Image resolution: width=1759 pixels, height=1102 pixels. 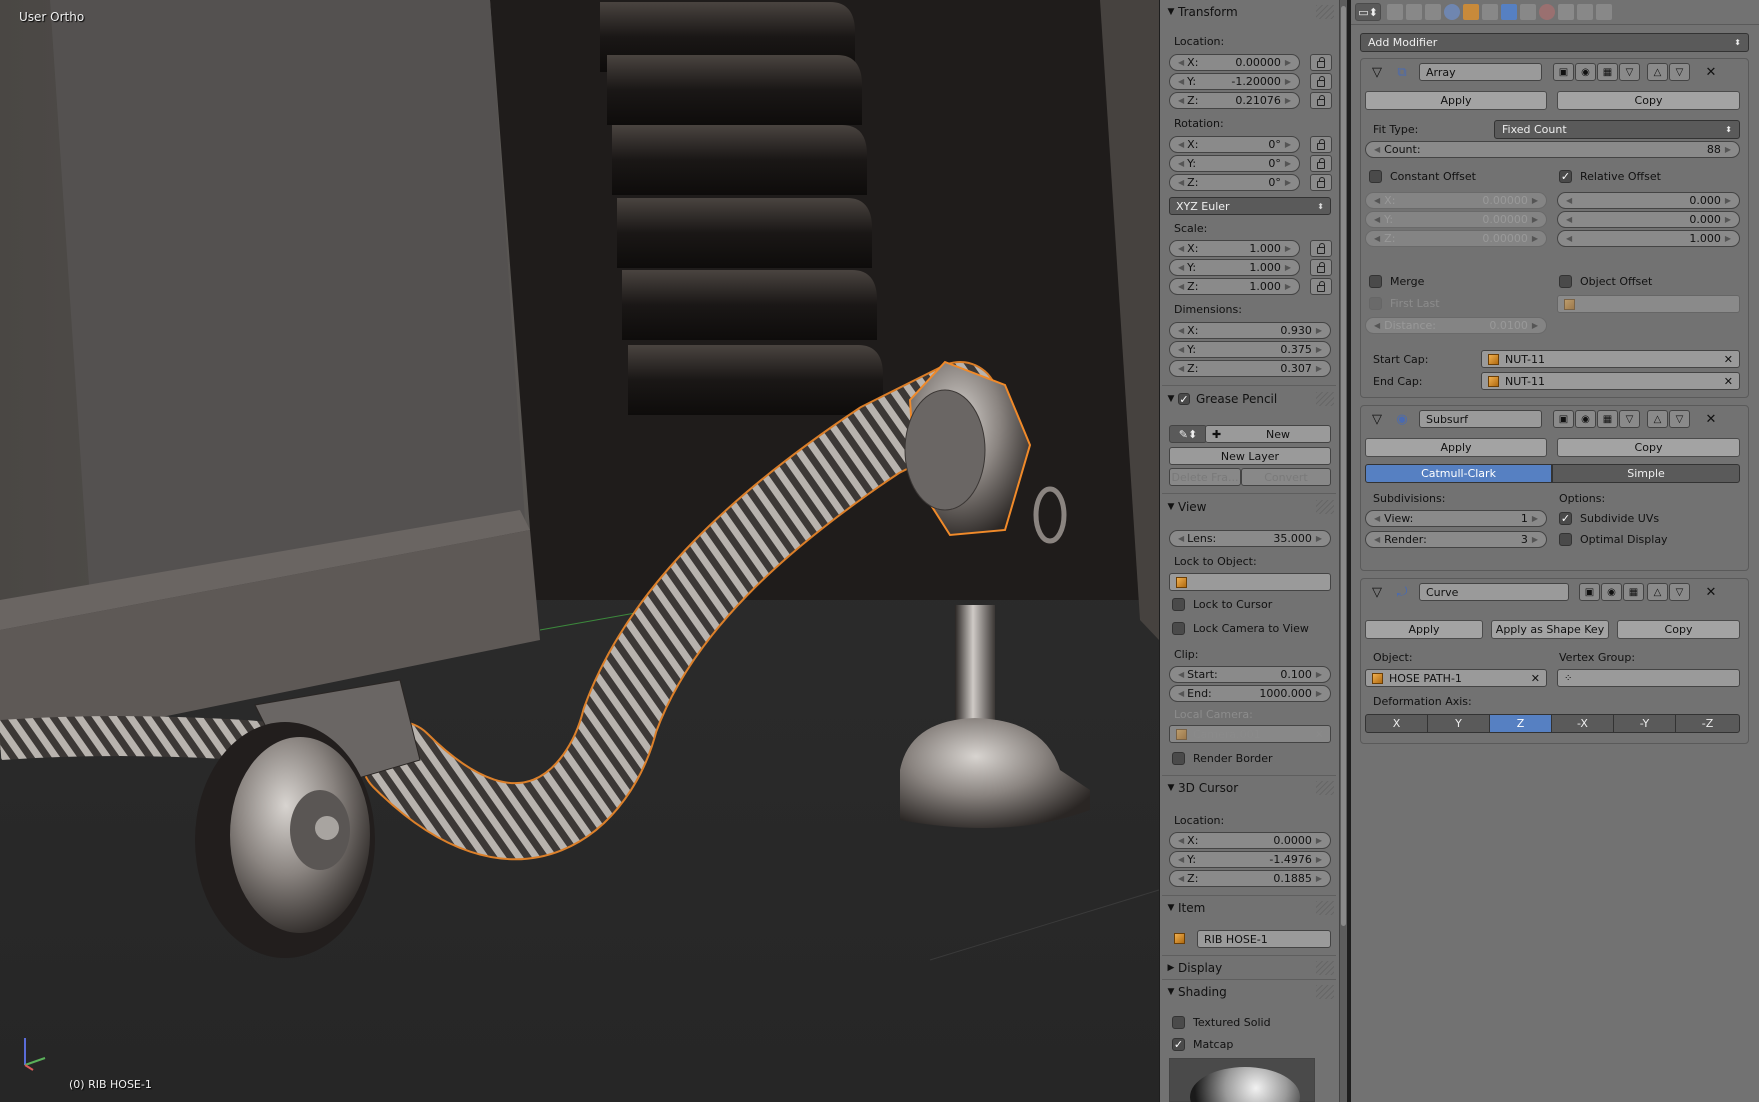 What do you see at coordinates (1250, 878) in the screenshot?
I see `cursor-z-field: ◀ Z: 0.1885 ▶` at bounding box center [1250, 878].